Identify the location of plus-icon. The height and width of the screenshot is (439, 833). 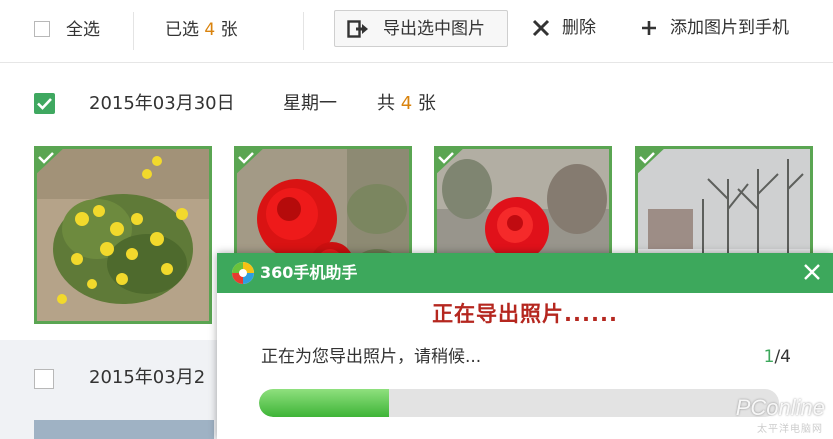
(649, 30).